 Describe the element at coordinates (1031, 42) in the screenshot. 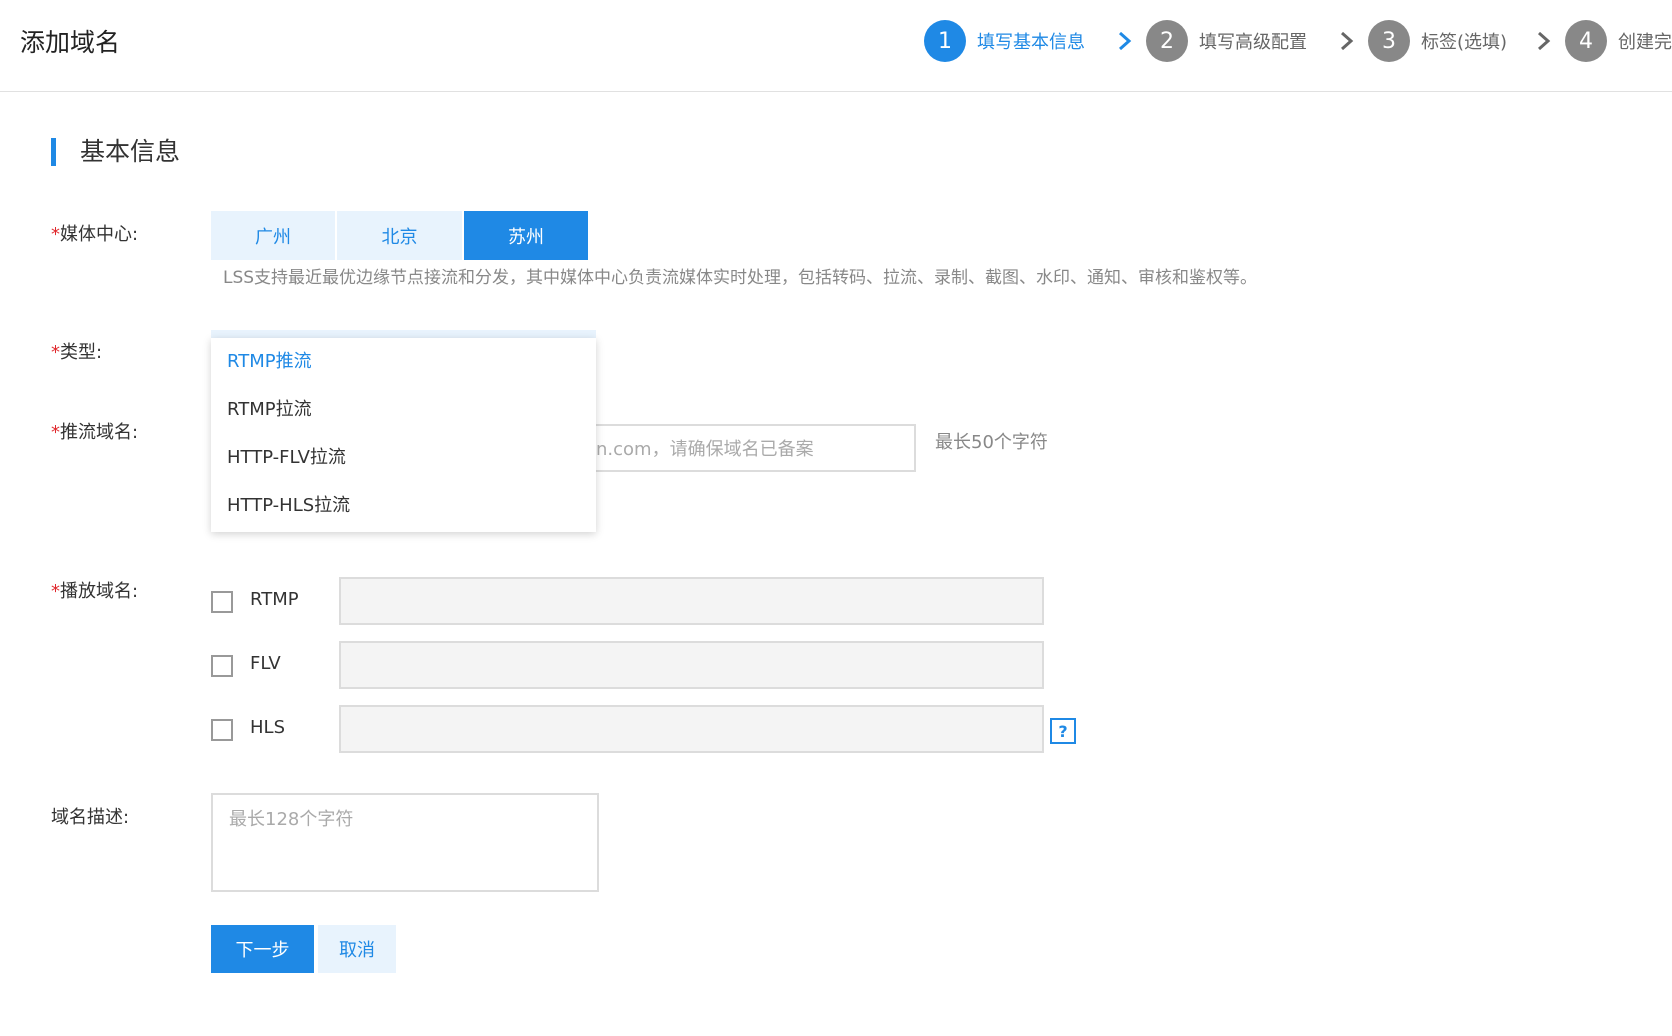

I see `step-1-label: 填写基本信息` at that location.